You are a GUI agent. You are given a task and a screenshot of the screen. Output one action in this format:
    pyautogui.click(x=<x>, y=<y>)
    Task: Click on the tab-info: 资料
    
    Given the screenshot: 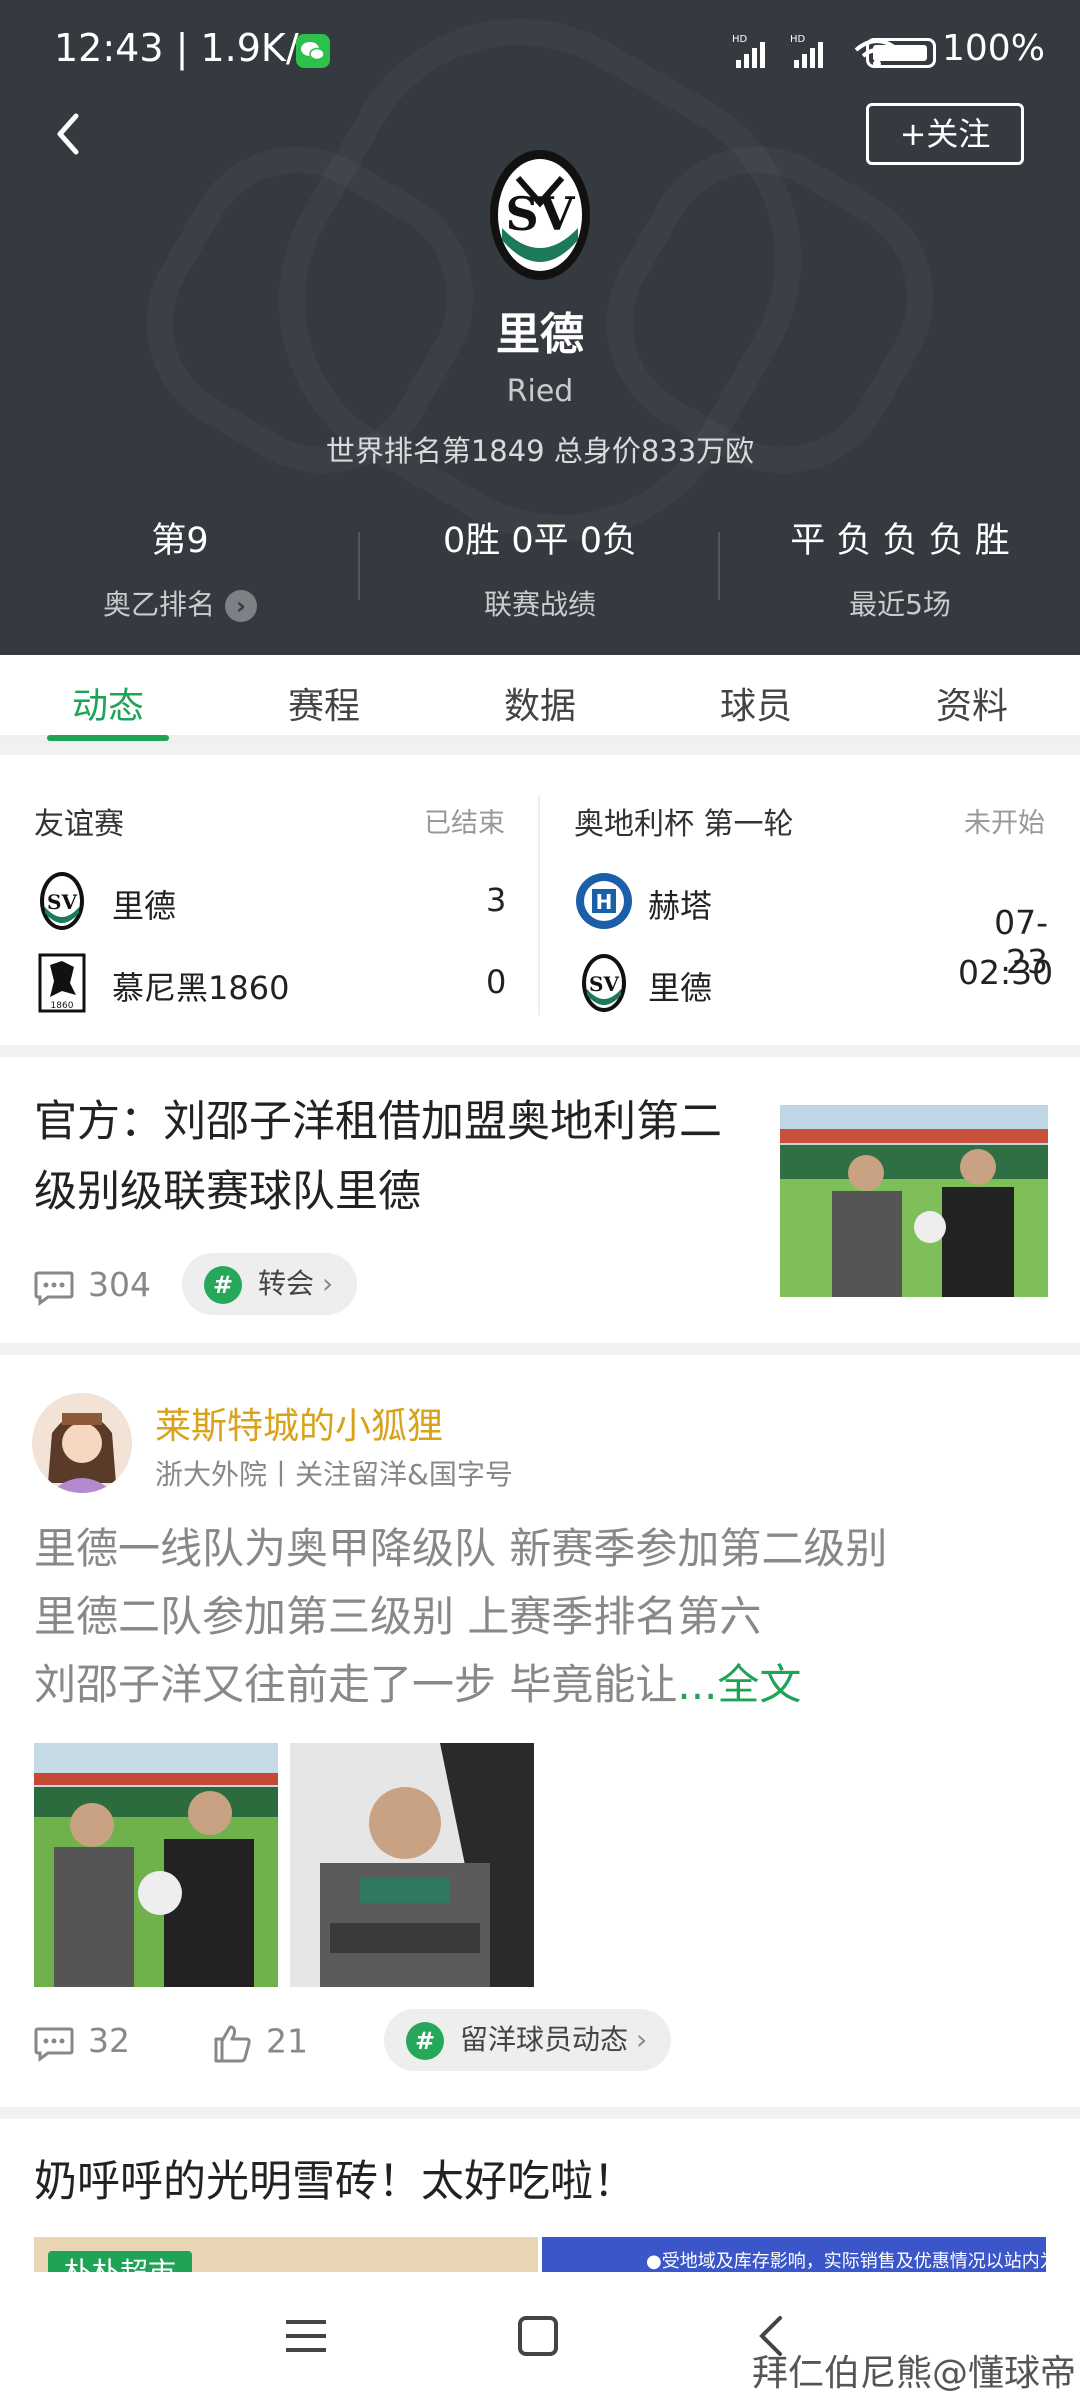 What is the action you would take?
    pyautogui.click(x=972, y=703)
    